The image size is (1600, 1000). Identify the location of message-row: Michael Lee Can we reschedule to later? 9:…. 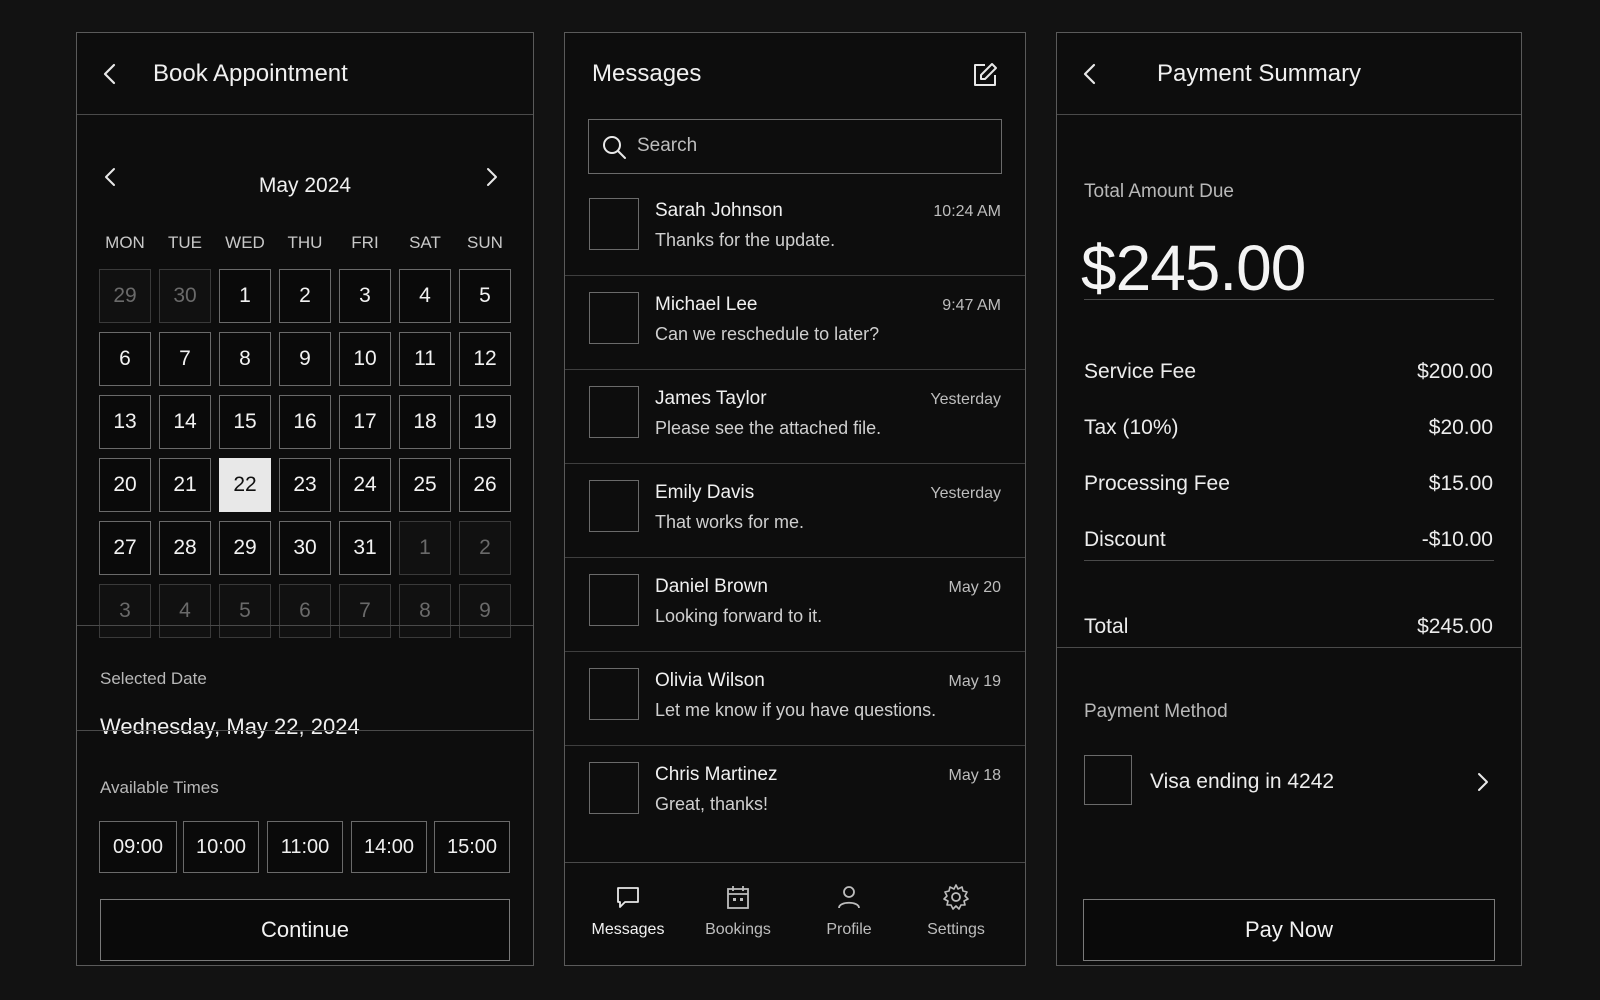
(795, 323).